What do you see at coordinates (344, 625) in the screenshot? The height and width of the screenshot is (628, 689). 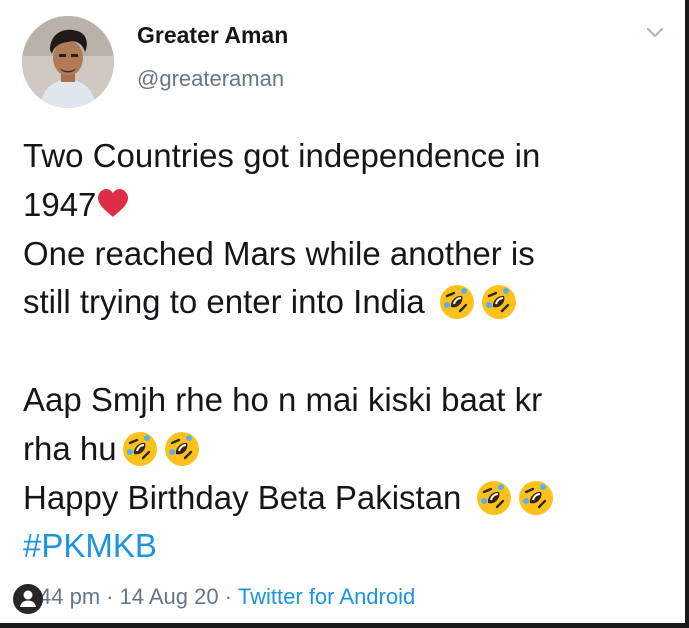 I see `bottom-border` at bounding box center [344, 625].